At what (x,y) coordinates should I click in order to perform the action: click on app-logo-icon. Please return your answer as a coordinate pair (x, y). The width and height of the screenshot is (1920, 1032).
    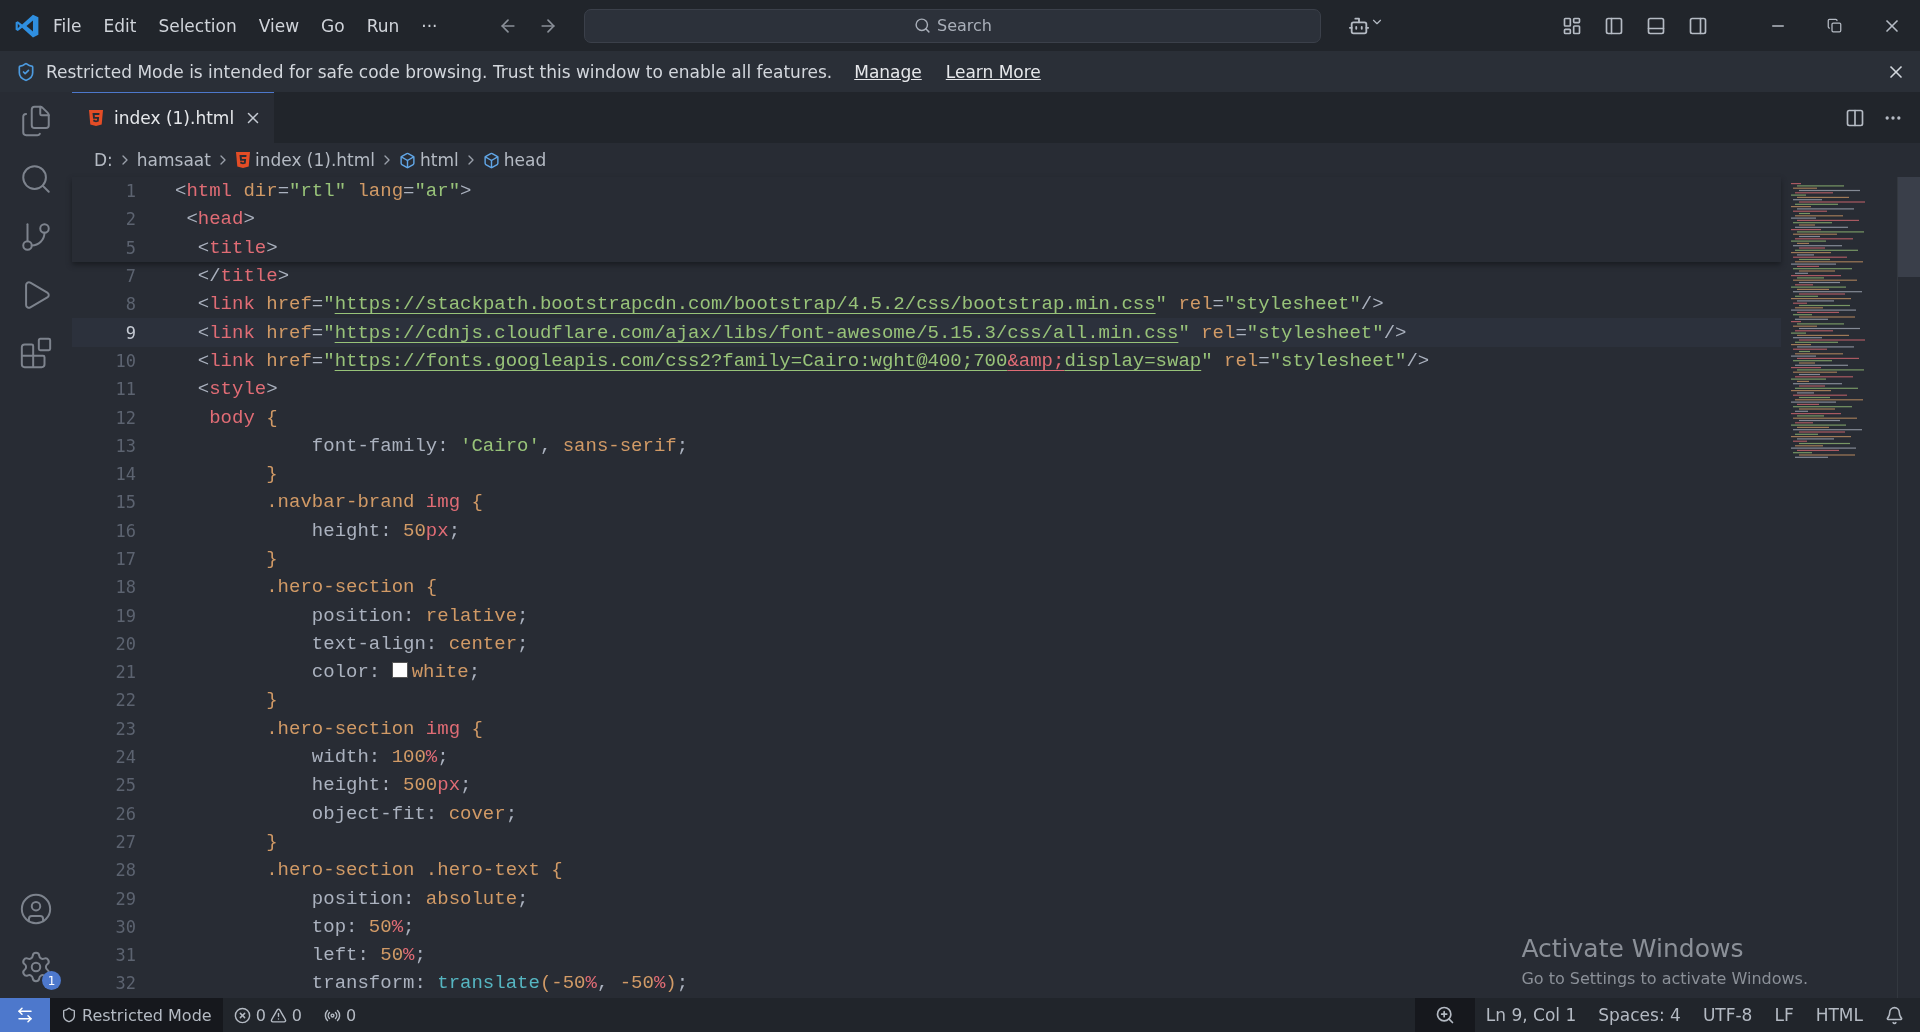
    Looking at the image, I should click on (27, 25).